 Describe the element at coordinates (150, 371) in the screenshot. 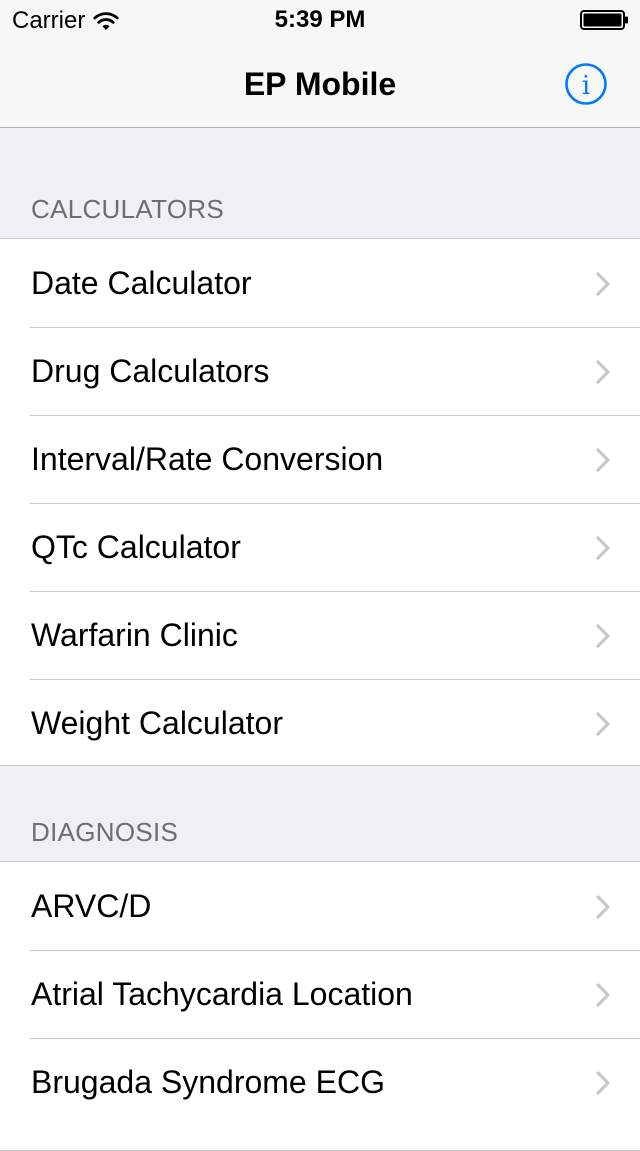

I see `list-item-label: Drug Calculators` at that location.